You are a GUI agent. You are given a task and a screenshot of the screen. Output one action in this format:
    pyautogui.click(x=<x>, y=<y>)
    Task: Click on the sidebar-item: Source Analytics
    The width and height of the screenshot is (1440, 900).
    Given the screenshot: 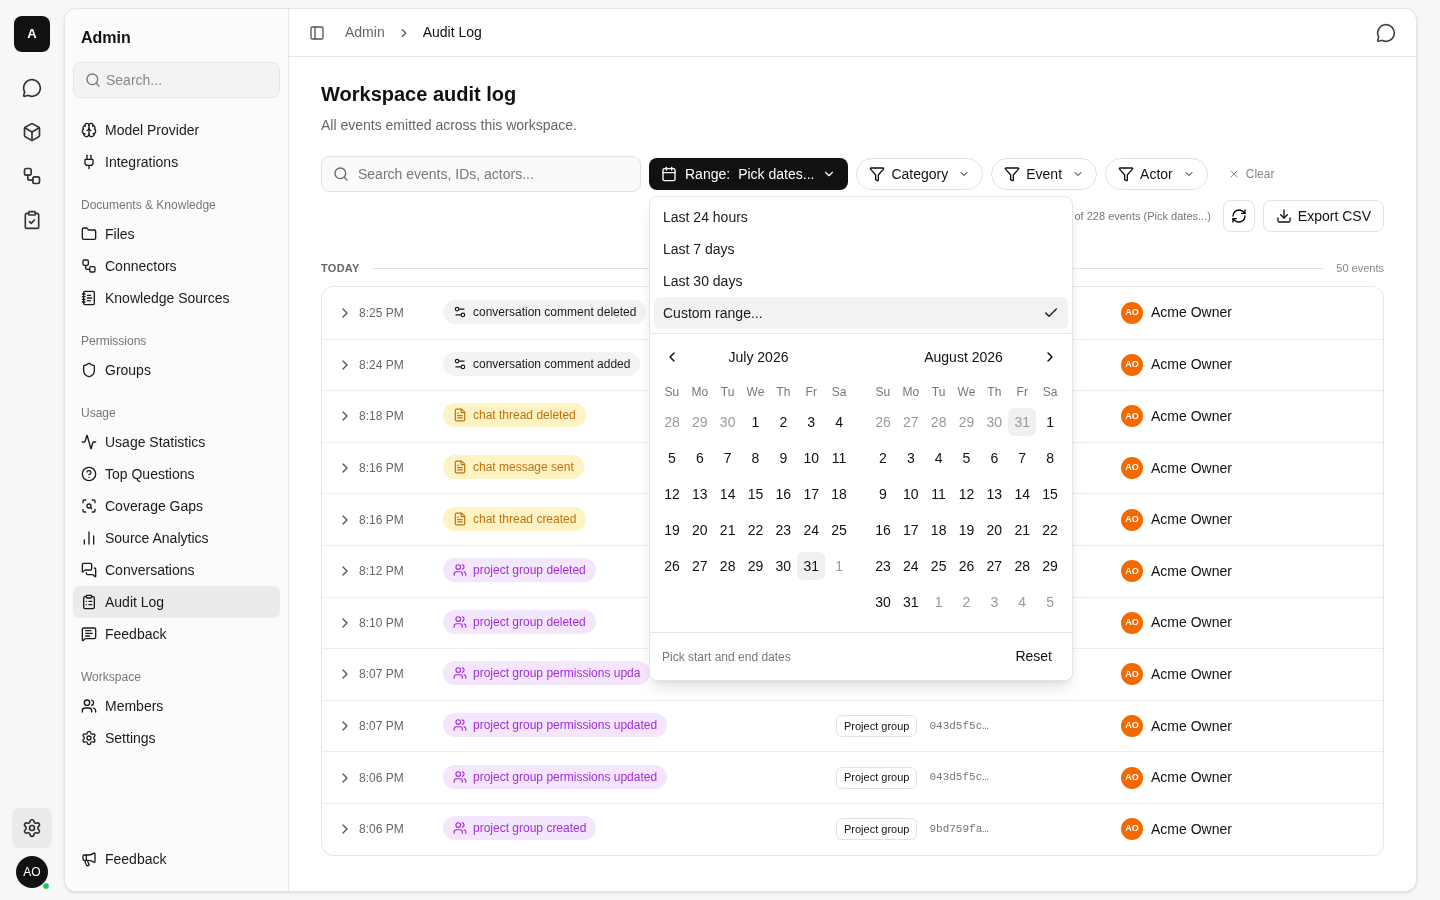 What is the action you would take?
    pyautogui.click(x=176, y=538)
    